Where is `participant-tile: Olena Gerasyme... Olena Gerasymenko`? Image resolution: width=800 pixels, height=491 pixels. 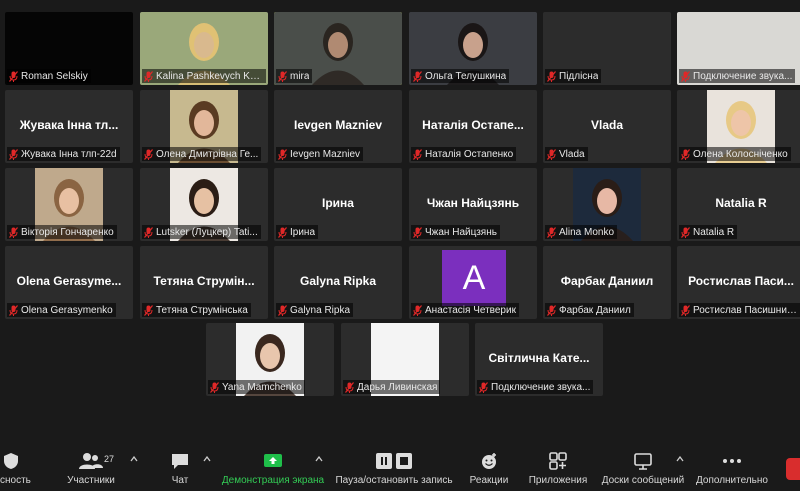 participant-tile: Olena Gerasyme... Olena Gerasymenko is located at coordinates (69, 282).